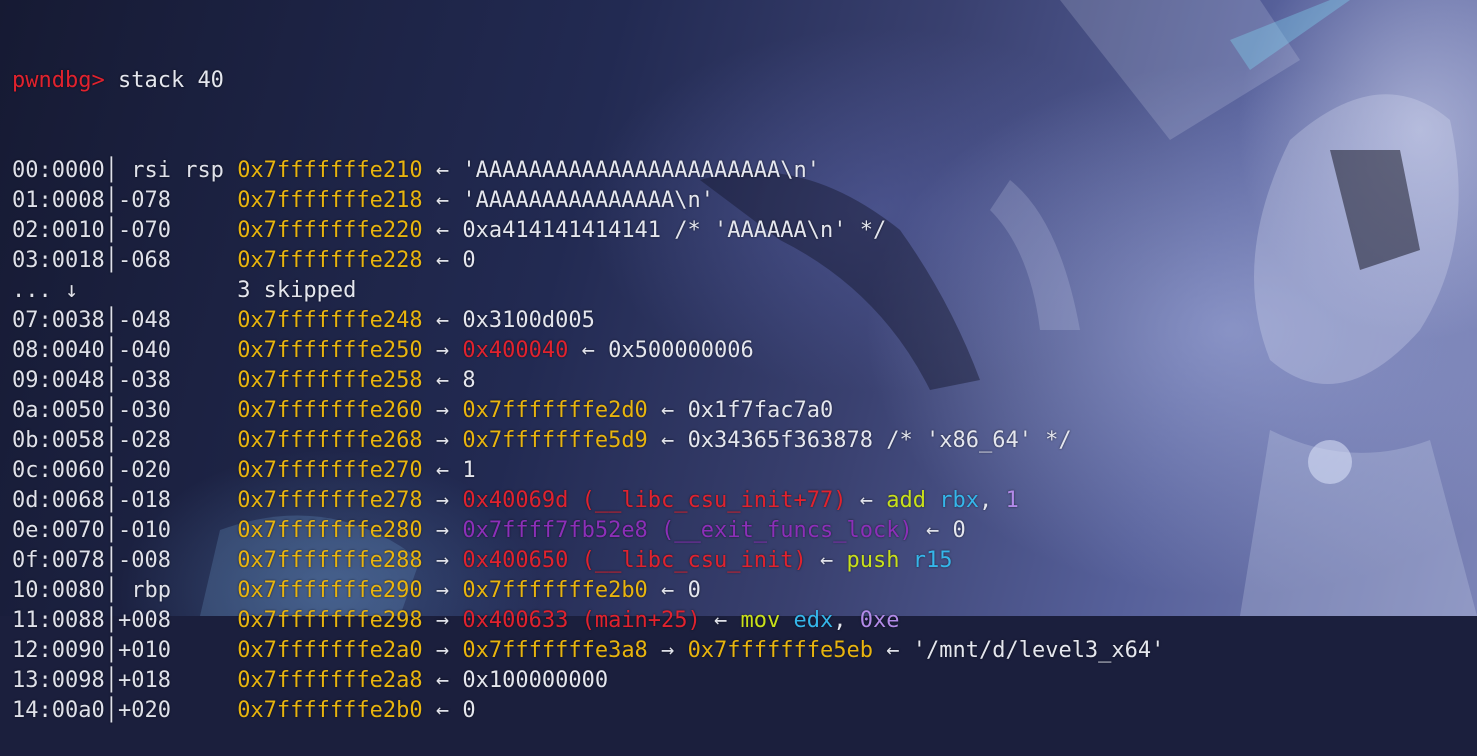 Image resolution: width=1477 pixels, height=756 pixels. I want to click on value-addr: 0x7fffffffe2b0, so click(555, 590).